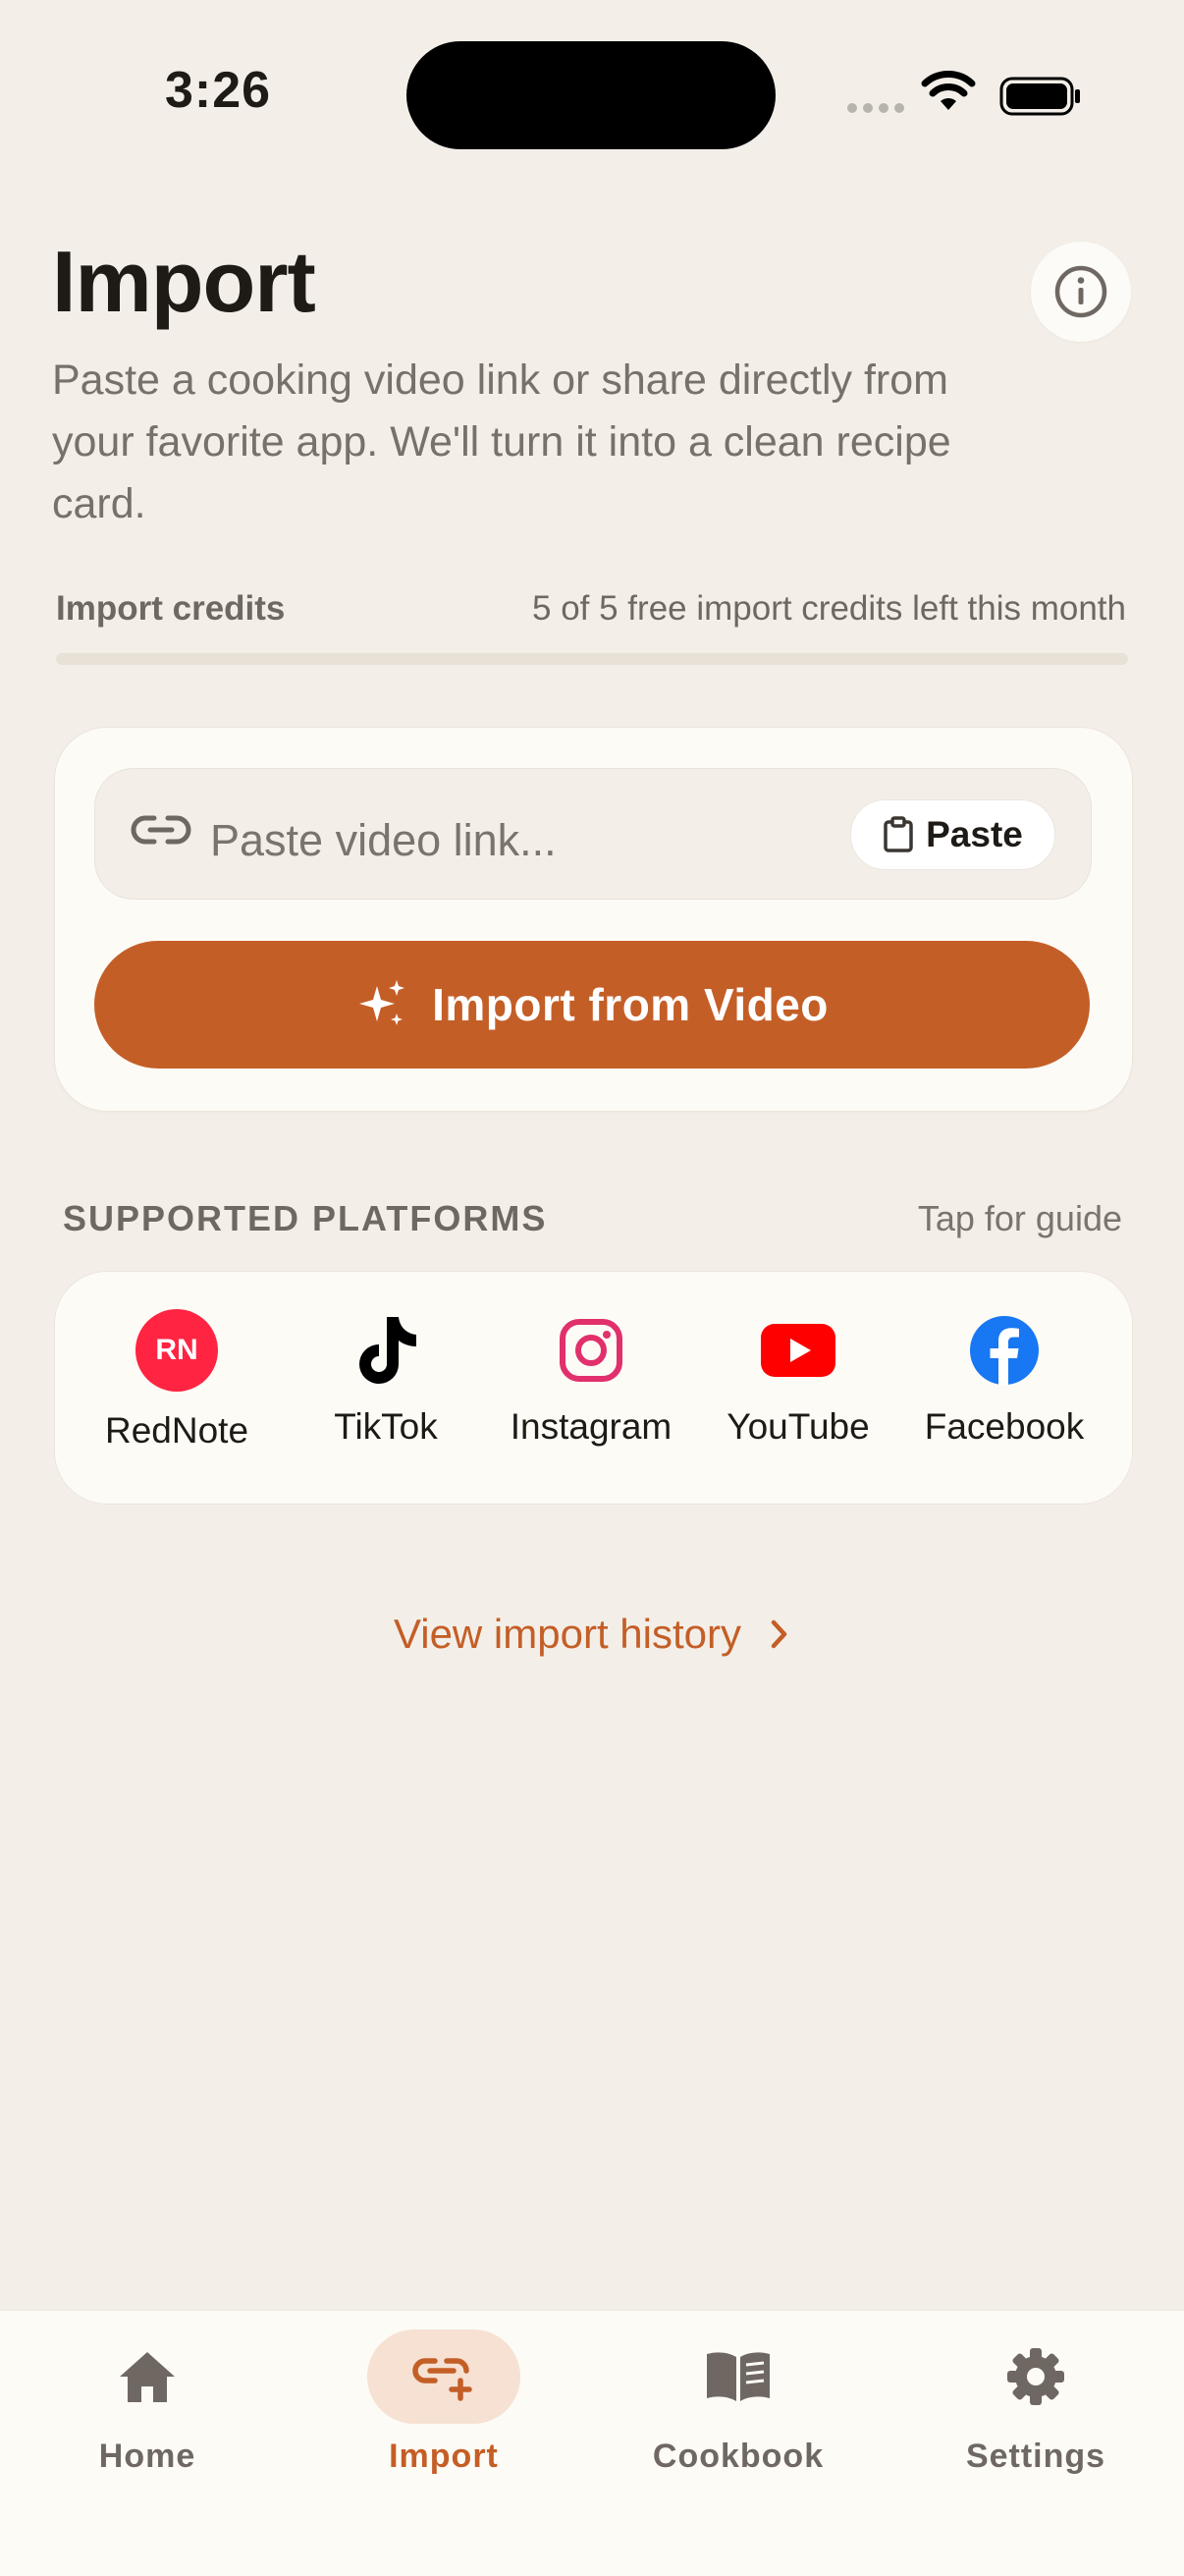 Image resolution: width=1184 pixels, height=2576 pixels. What do you see at coordinates (184, 281) in the screenshot?
I see `page-title: Import` at bounding box center [184, 281].